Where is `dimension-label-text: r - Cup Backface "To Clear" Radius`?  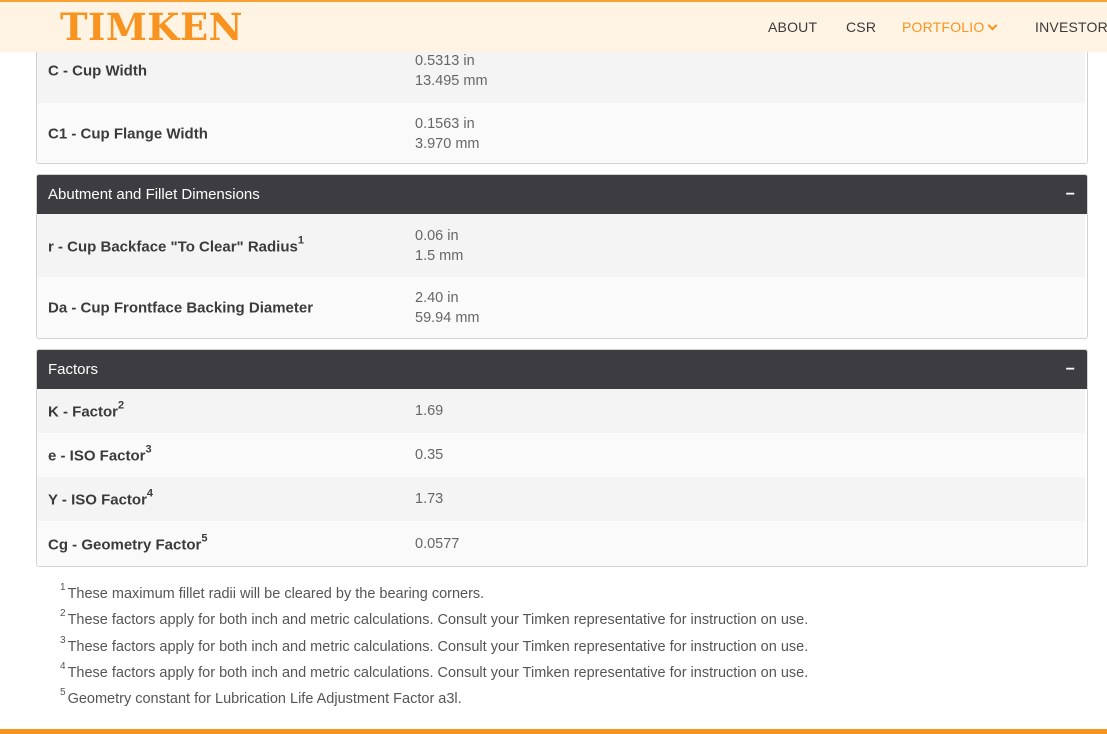
dimension-label-text: r - Cup Backface "To Clear" Radius is located at coordinates (173, 246).